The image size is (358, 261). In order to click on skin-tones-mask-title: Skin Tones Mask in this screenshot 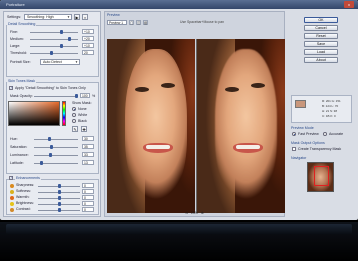, I will do `click(22, 81)`.